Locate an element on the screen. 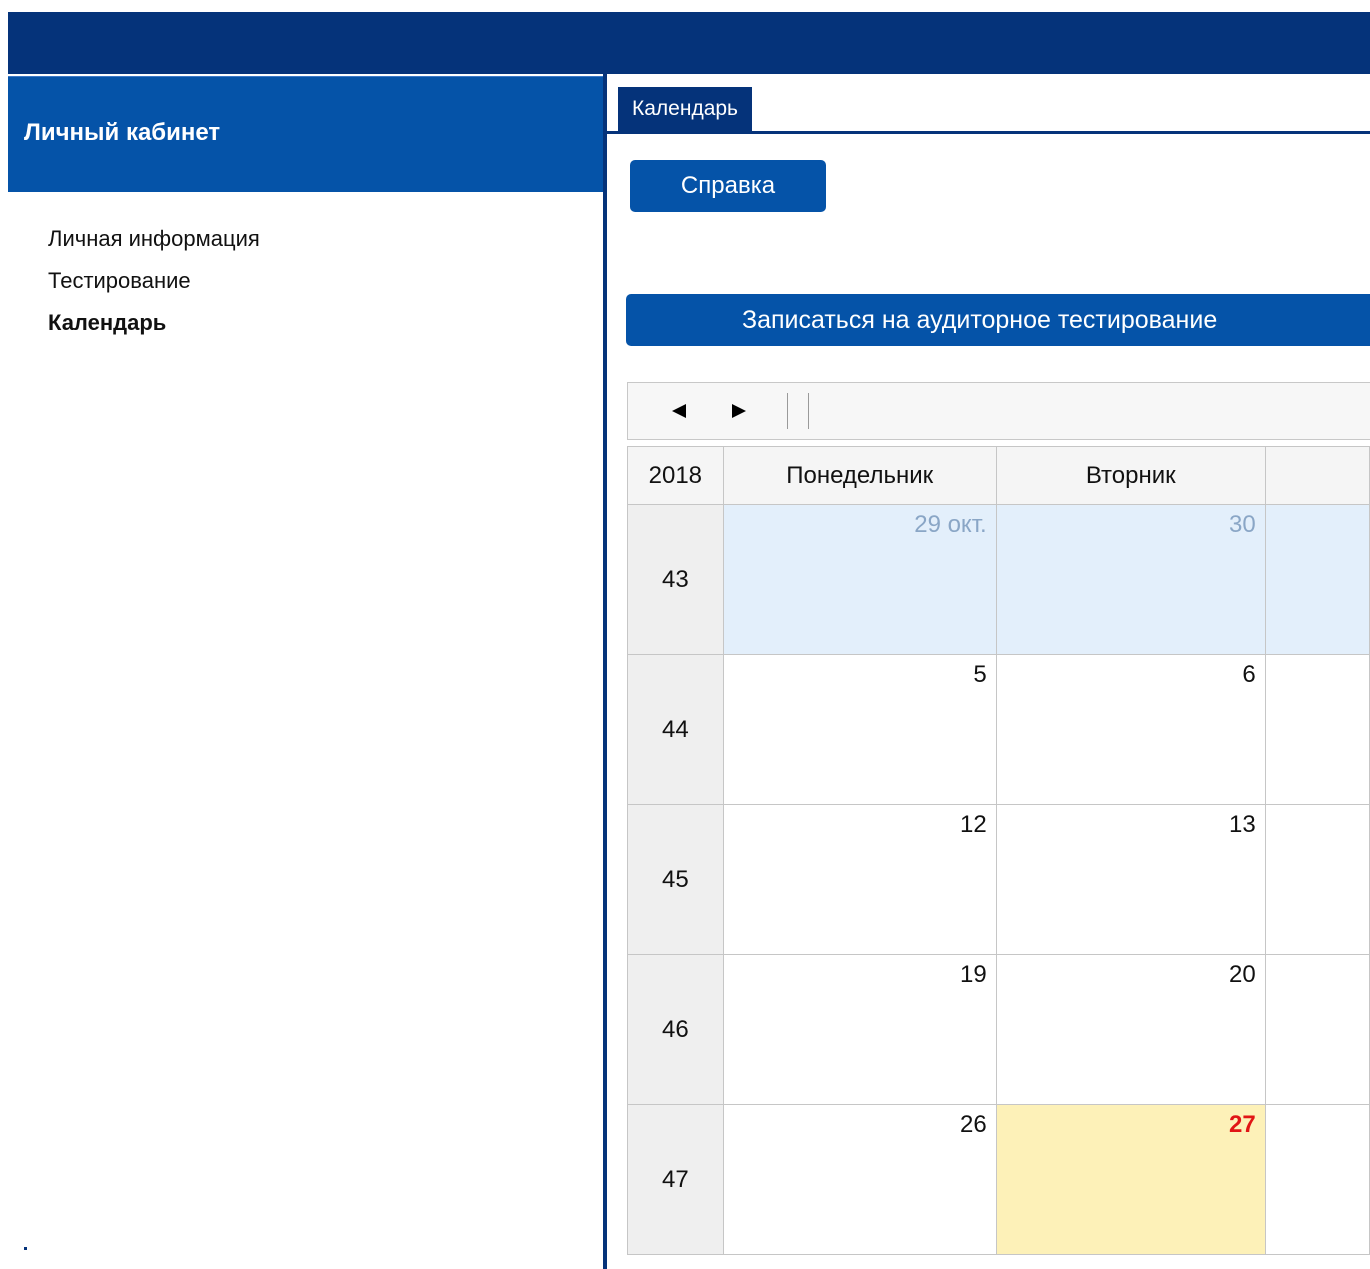  sidebar-item-calendar: Календарь is located at coordinates (318, 323).